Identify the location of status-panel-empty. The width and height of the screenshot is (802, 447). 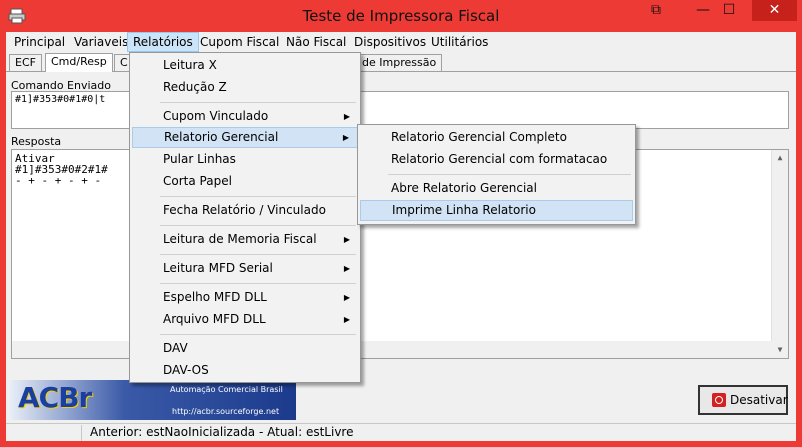
(44, 433).